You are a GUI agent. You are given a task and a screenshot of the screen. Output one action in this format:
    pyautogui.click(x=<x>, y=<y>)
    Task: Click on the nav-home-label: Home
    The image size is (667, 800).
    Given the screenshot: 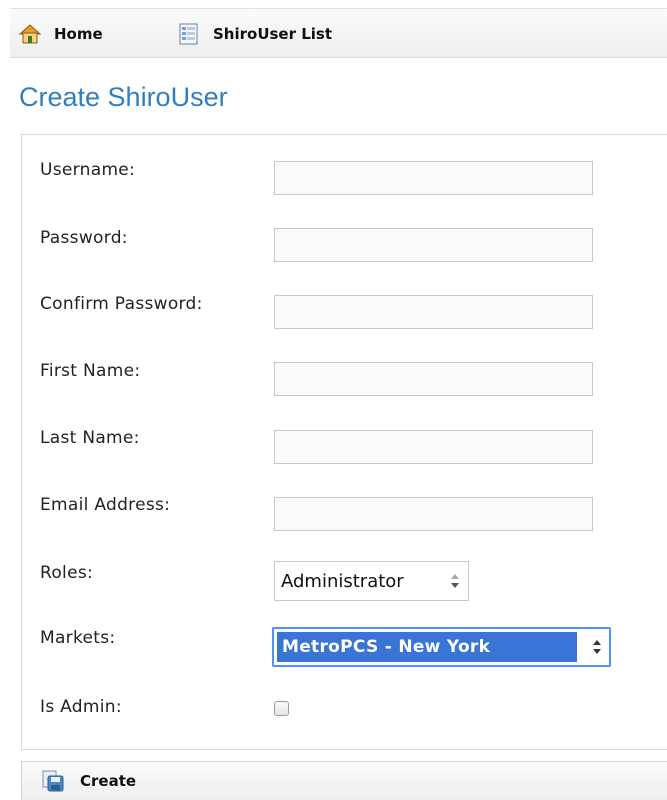 What is the action you would take?
    pyautogui.click(x=78, y=34)
    